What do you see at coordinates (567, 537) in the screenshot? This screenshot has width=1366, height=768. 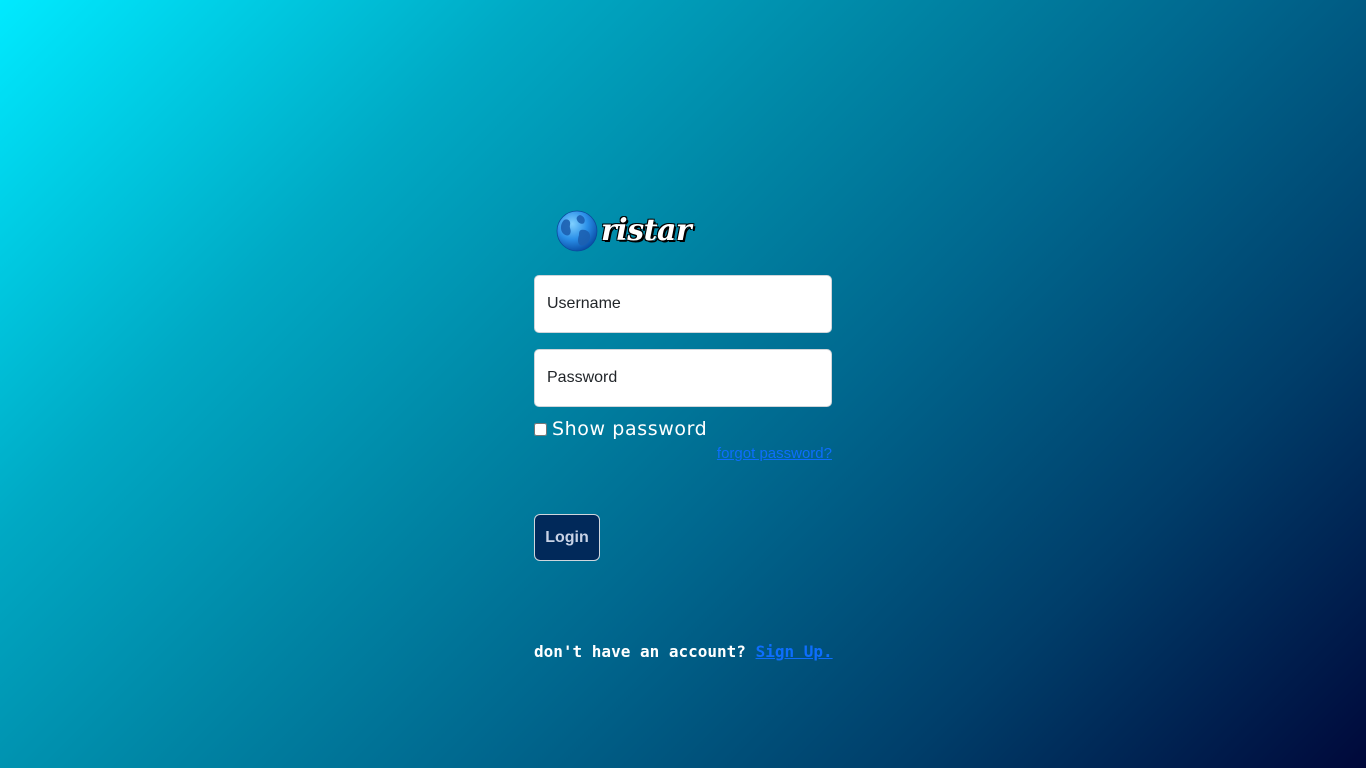 I see `login-button: Login` at bounding box center [567, 537].